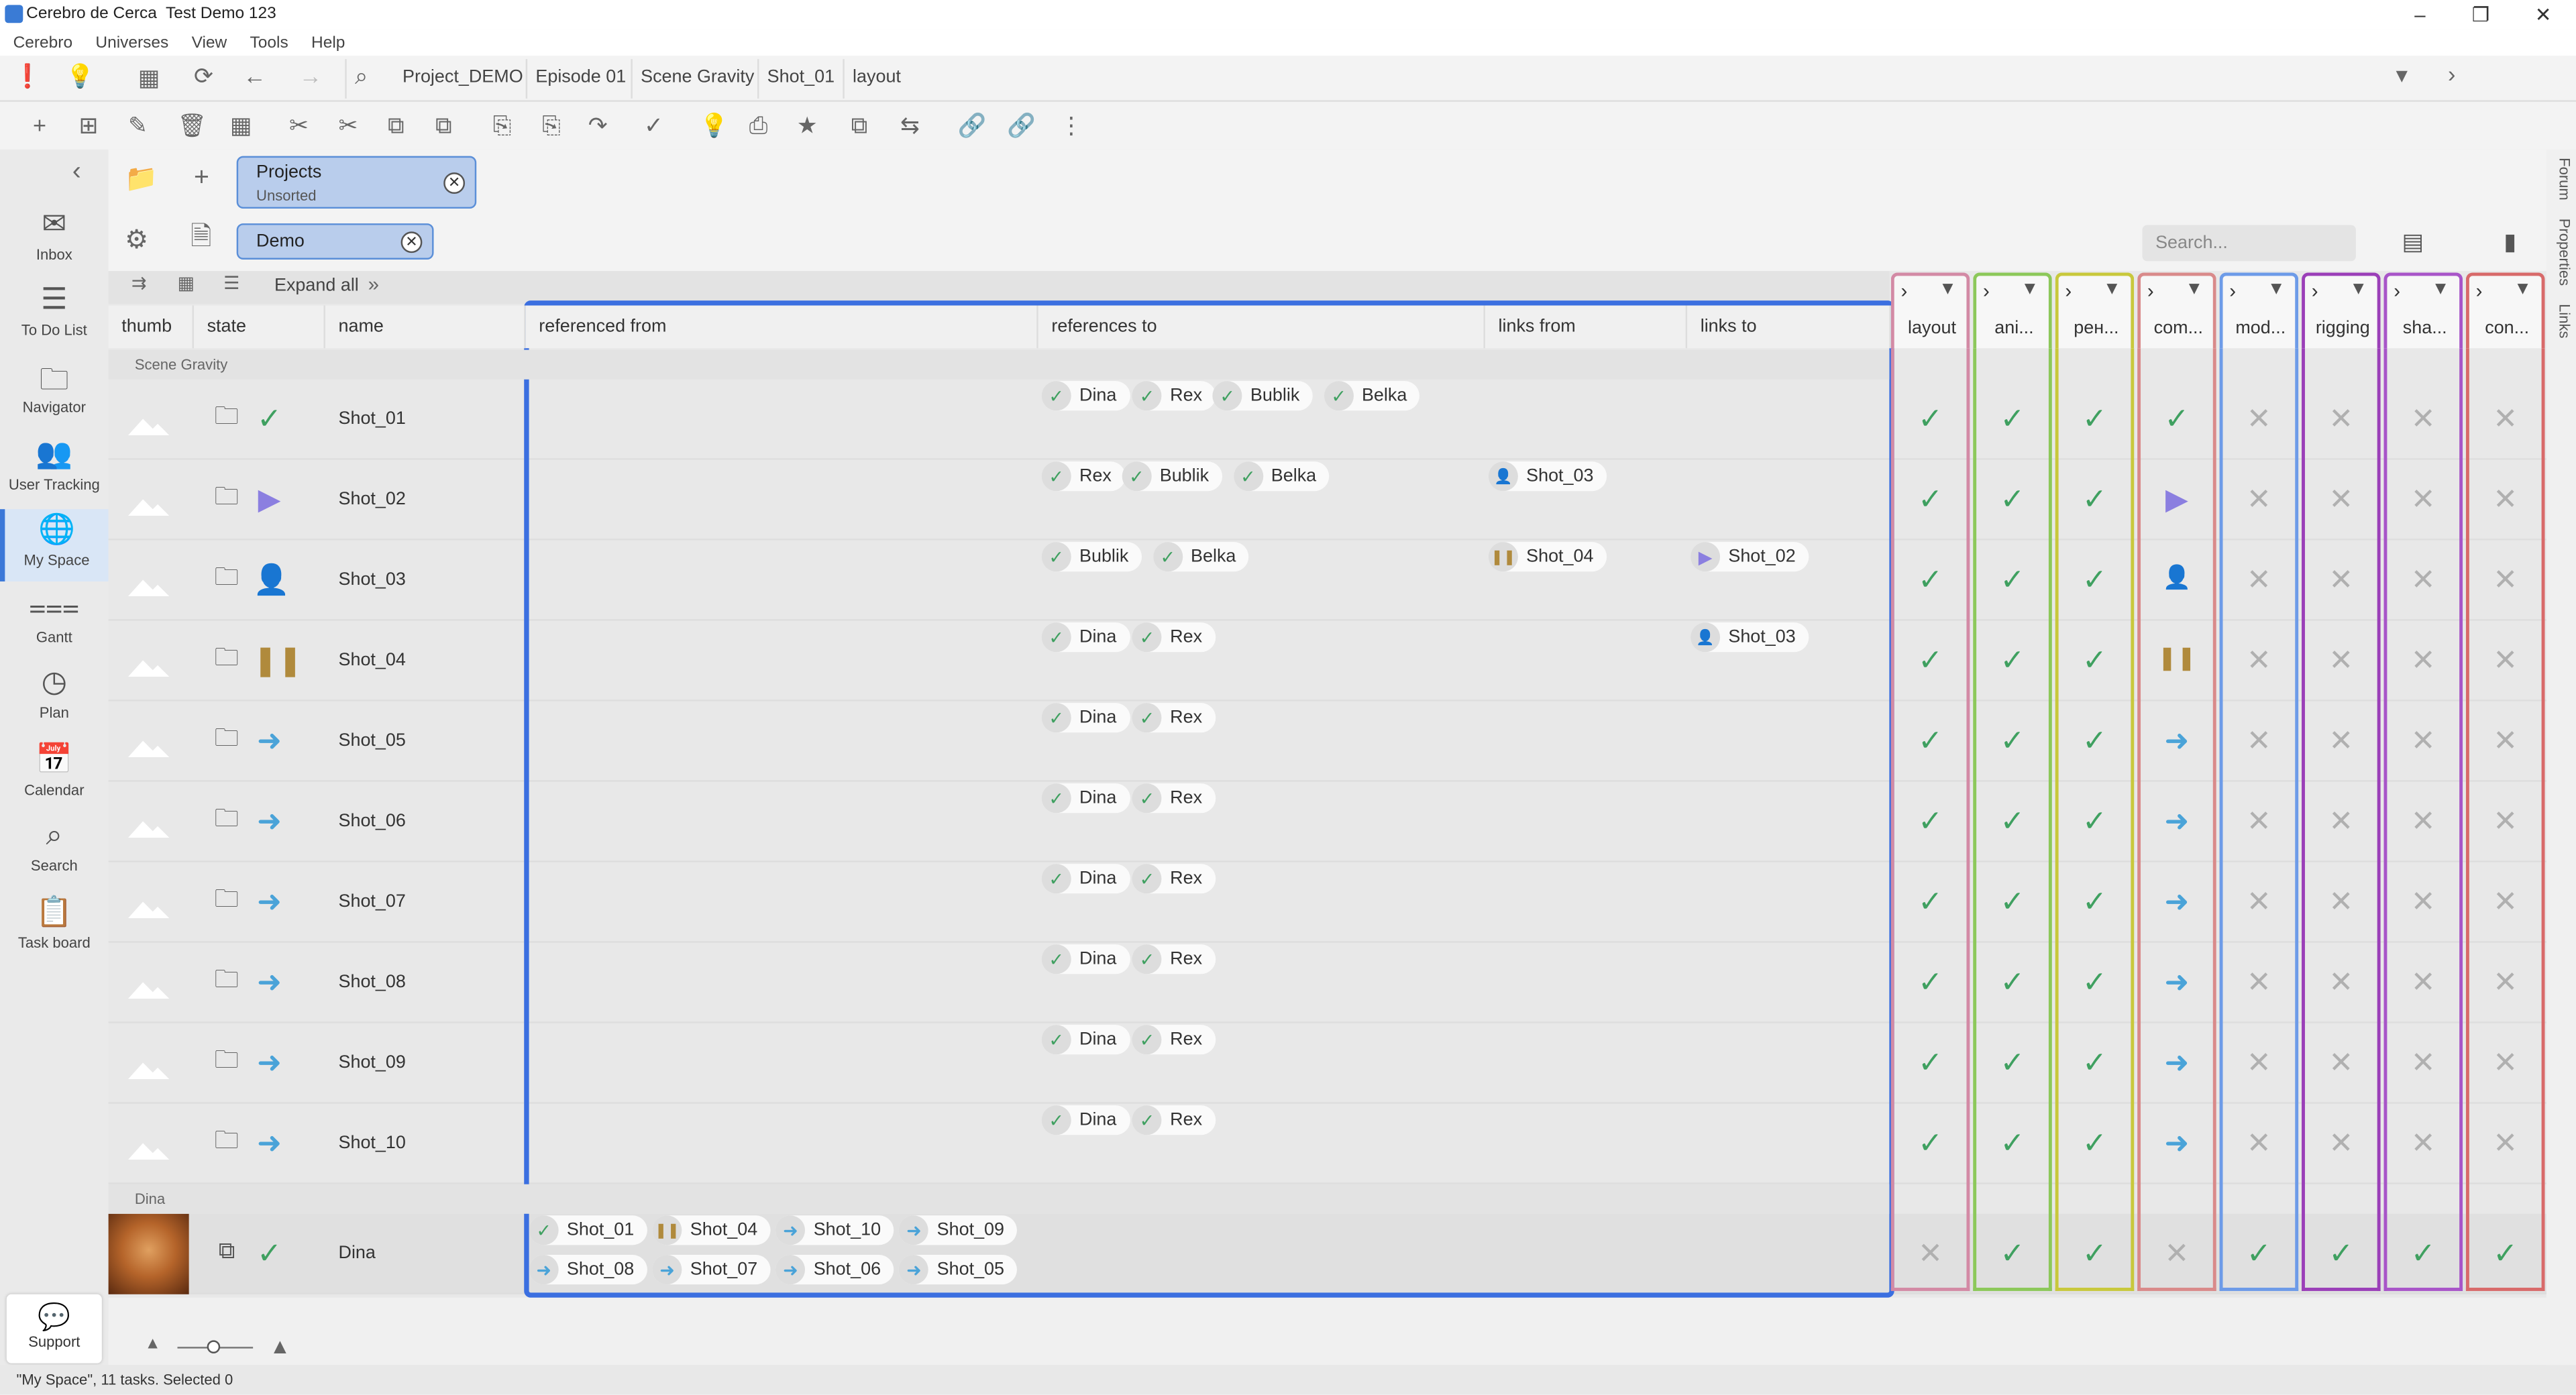 The image size is (2576, 1395). Describe the element at coordinates (335, 241) in the screenshot. I see `demo-filter: Demo ✕` at that location.